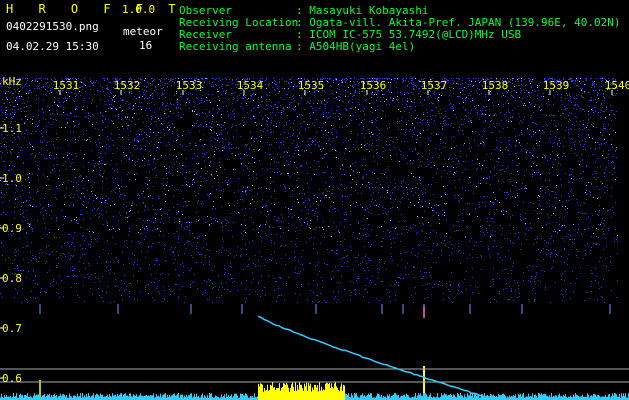  Describe the element at coordinates (250, 85) in the screenshot. I see `time-tick-label: 1534` at that location.